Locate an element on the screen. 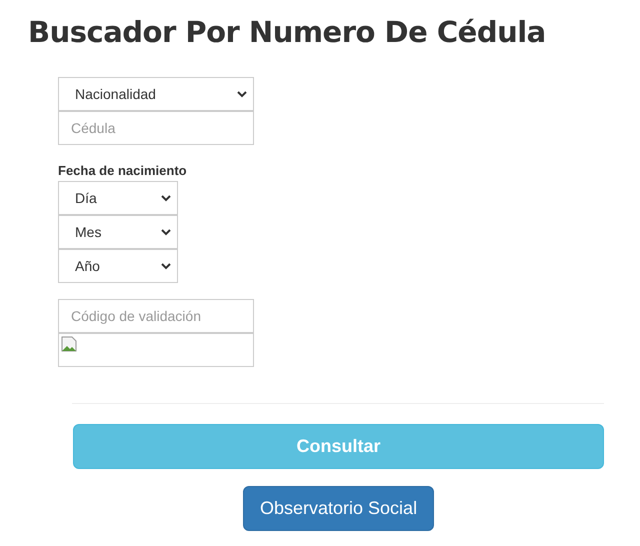  page-title: Buscador Por Numero De Cédula is located at coordinates (287, 32).